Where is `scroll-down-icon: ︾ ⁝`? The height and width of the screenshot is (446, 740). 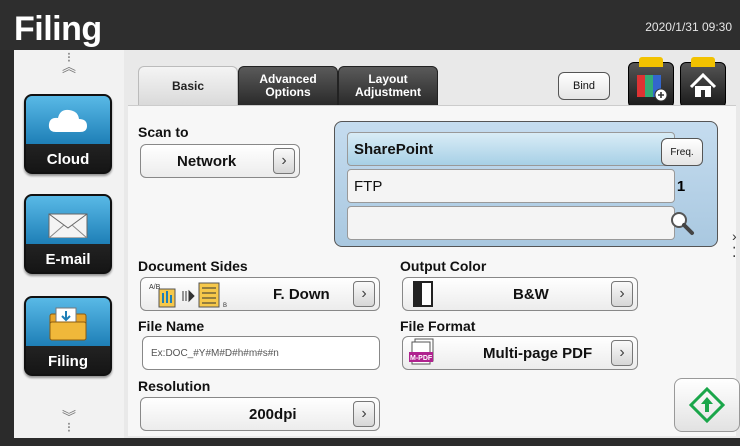 scroll-down-icon: ︾ ⁝ is located at coordinates (69, 422).